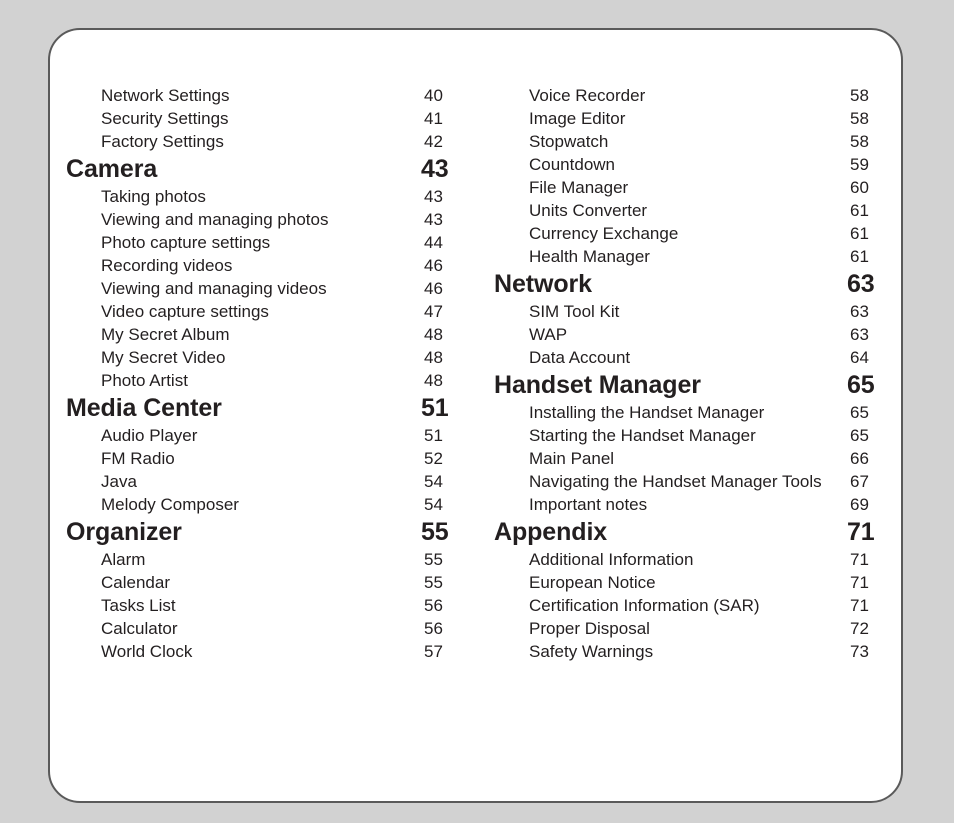 The width and height of the screenshot is (954, 823). Describe the element at coordinates (859, 651) in the screenshot. I see `toc-subentry-page-number: 73` at that location.